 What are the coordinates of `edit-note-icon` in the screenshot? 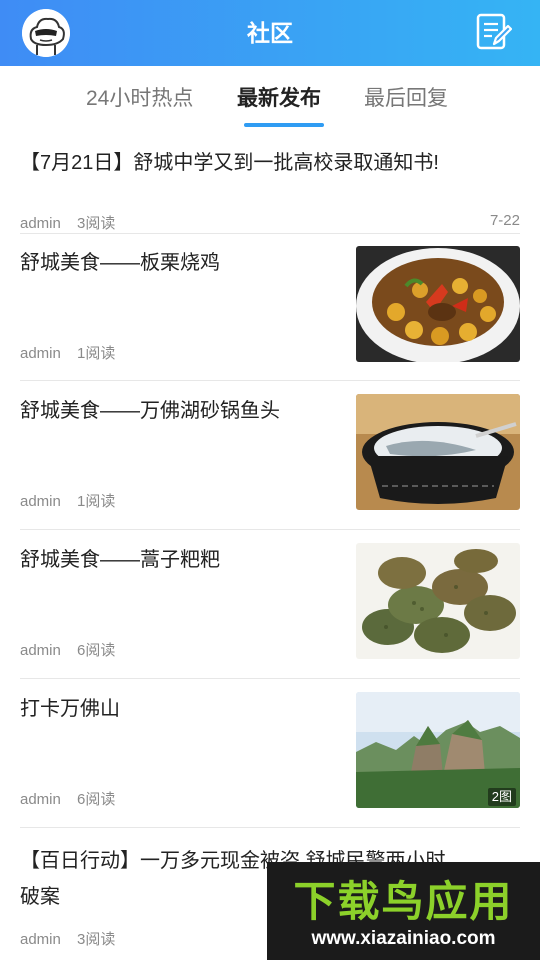 It's located at (494, 31).